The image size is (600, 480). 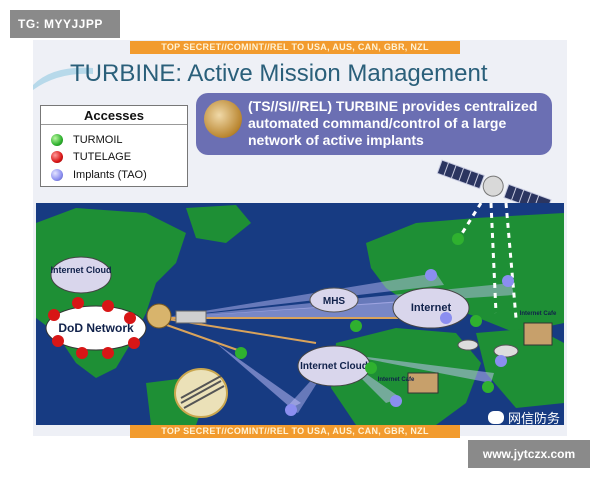 I want to click on greenland-landmass, so click(x=218, y=224).